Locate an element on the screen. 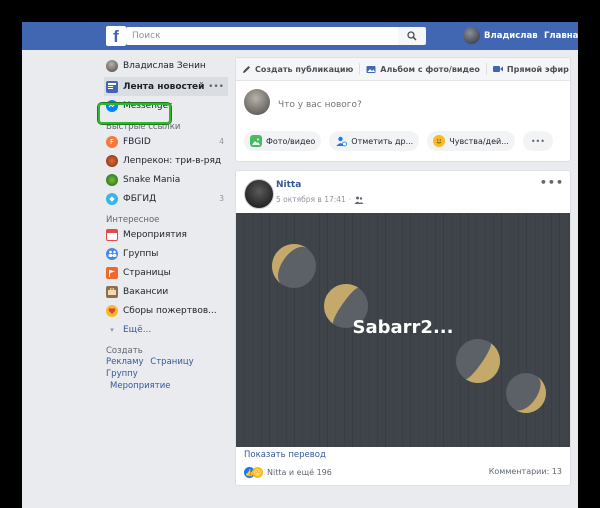  sidebar-item-profile: Владислав Зенин is located at coordinates (166, 65).